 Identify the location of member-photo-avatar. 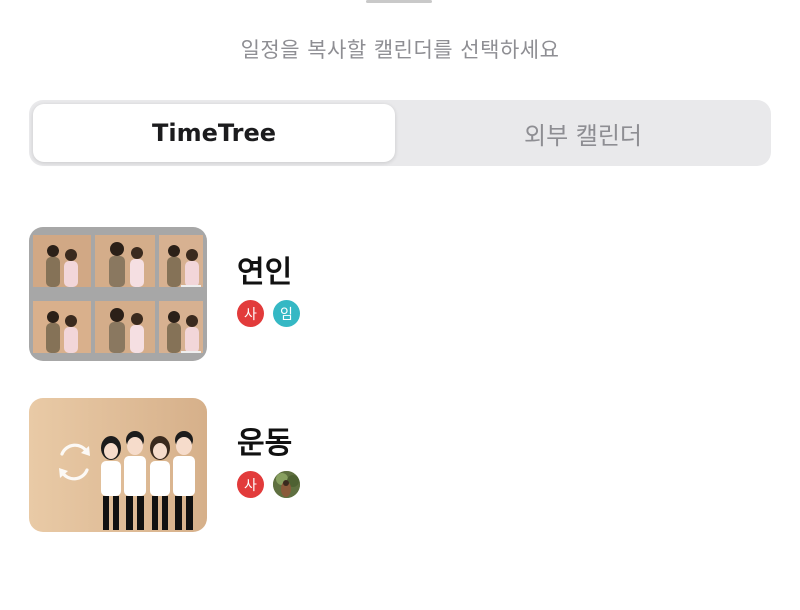
(286, 484).